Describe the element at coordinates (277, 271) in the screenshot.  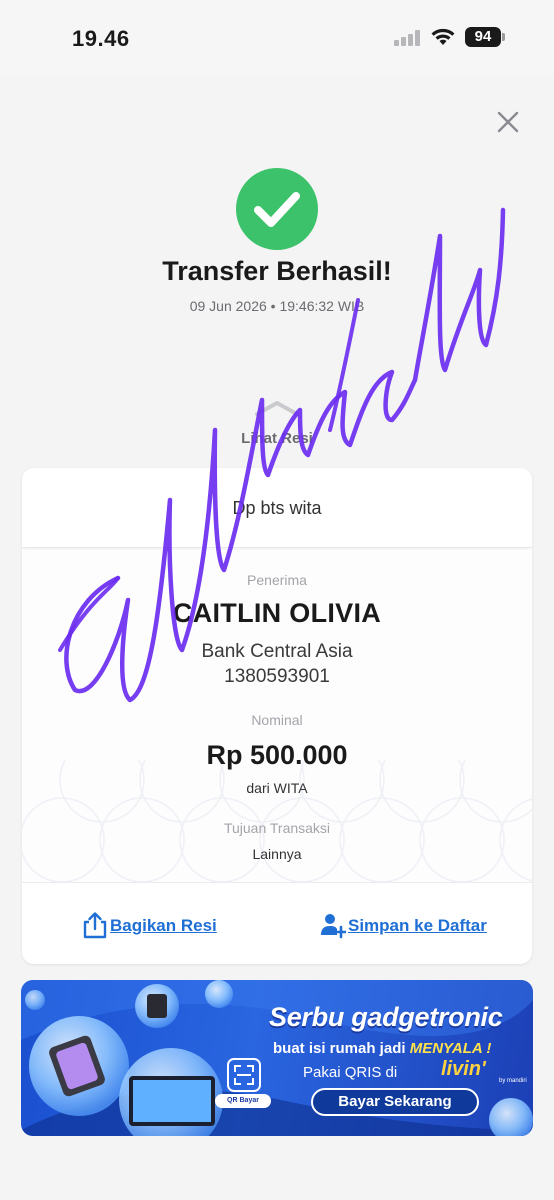
I see `page-title: Transfer Berhasil!` at that location.